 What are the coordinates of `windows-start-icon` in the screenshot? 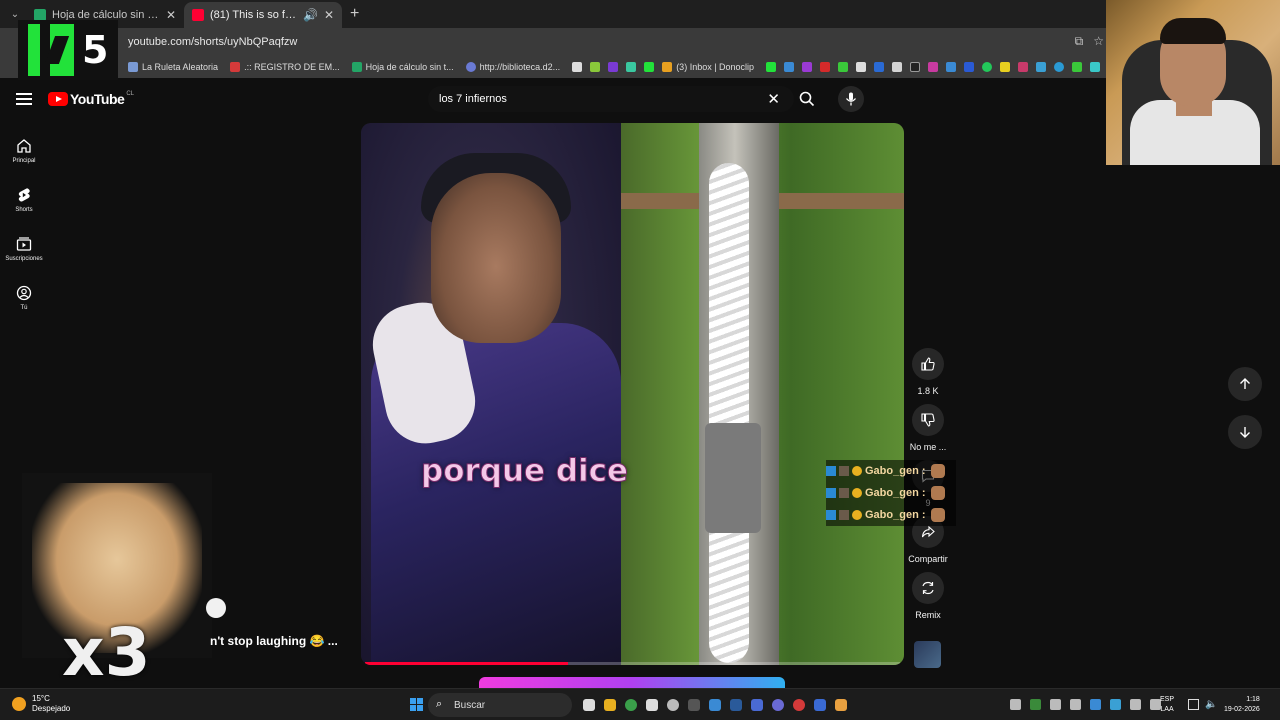 It's located at (416, 704).